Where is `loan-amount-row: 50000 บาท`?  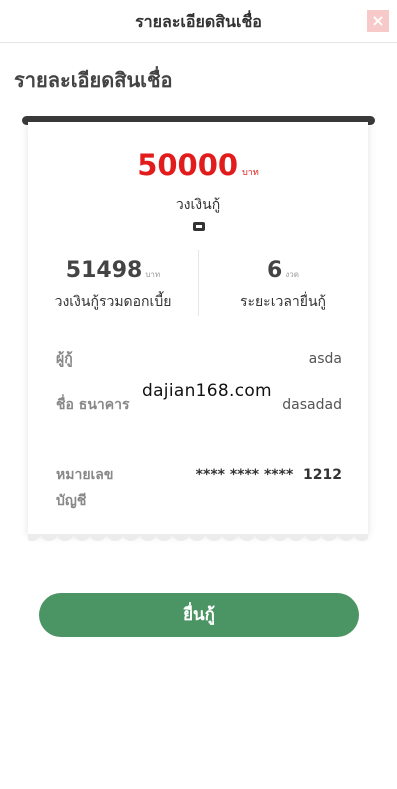 loan-amount-row: 50000 บาท is located at coordinates (198, 165).